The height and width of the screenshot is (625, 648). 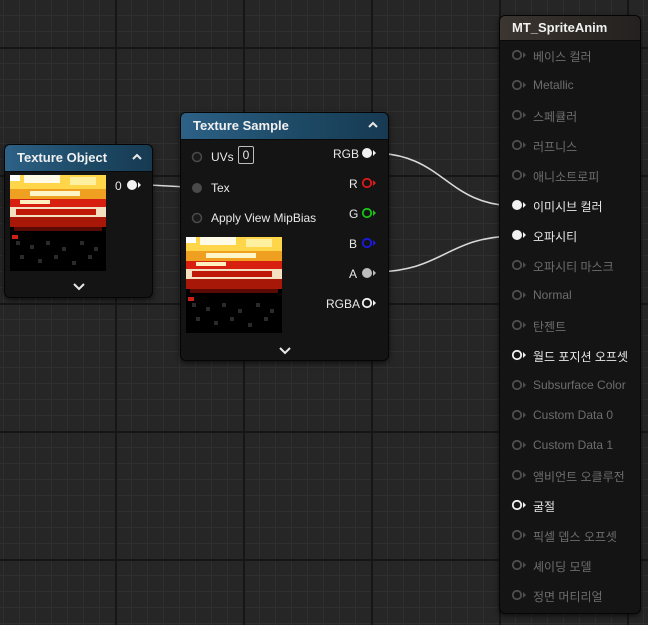 I want to click on material-input-label: 픽셀 뎁스 오프셋, so click(x=575, y=537).